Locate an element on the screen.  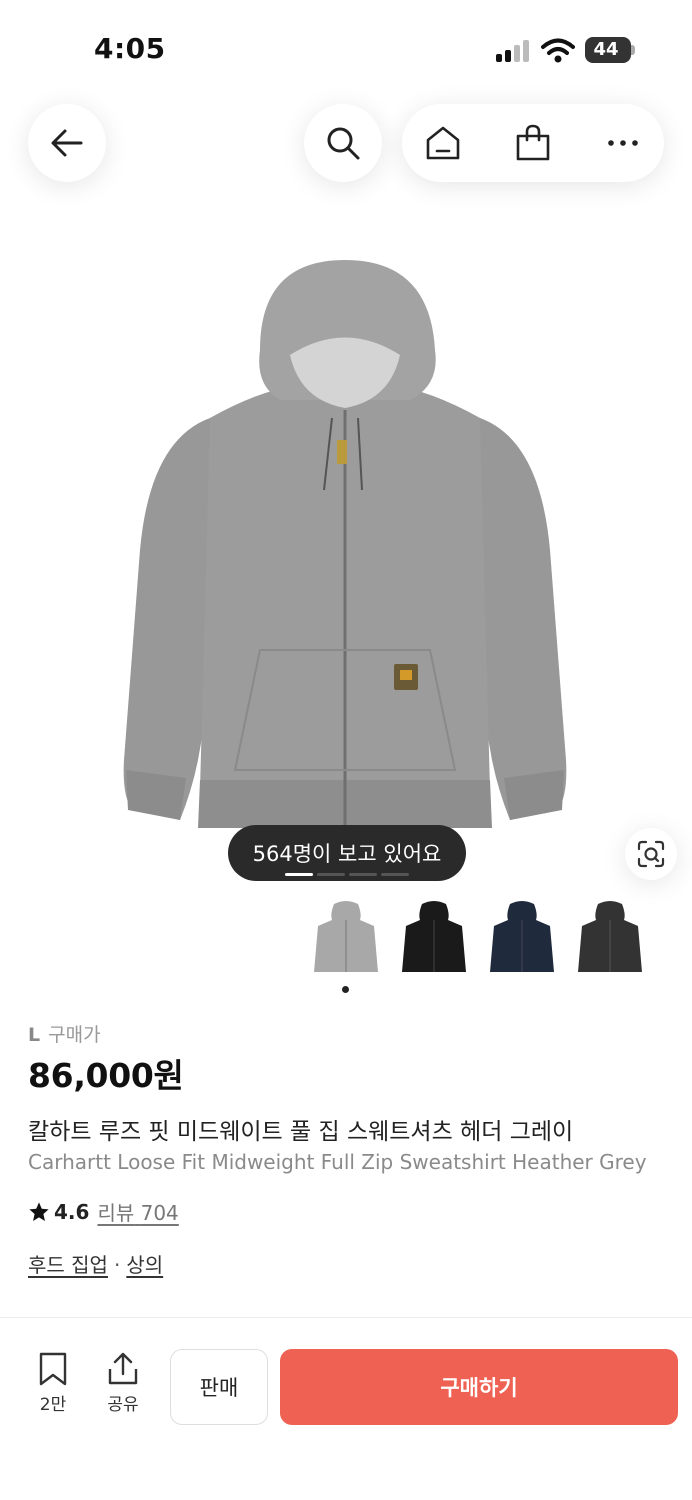
bookmark-icon is located at coordinates (53, 1369).